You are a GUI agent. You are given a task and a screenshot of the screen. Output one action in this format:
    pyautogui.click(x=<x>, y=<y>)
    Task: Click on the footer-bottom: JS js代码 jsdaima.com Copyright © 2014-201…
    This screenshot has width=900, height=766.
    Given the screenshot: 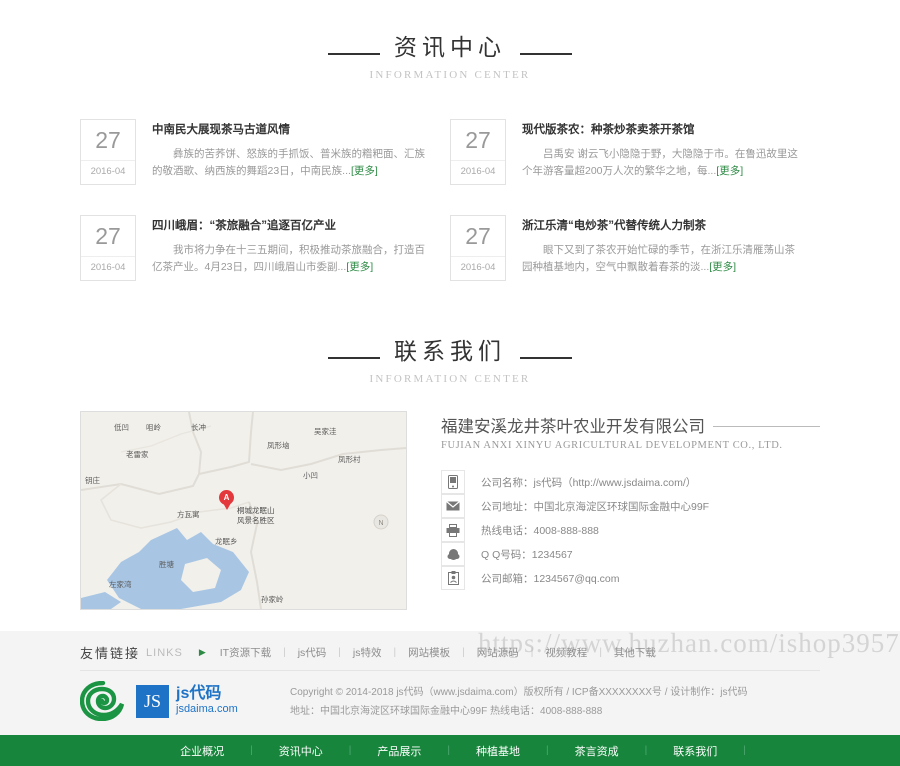 What is the action you would take?
    pyautogui.click(x=450, y=696)
    